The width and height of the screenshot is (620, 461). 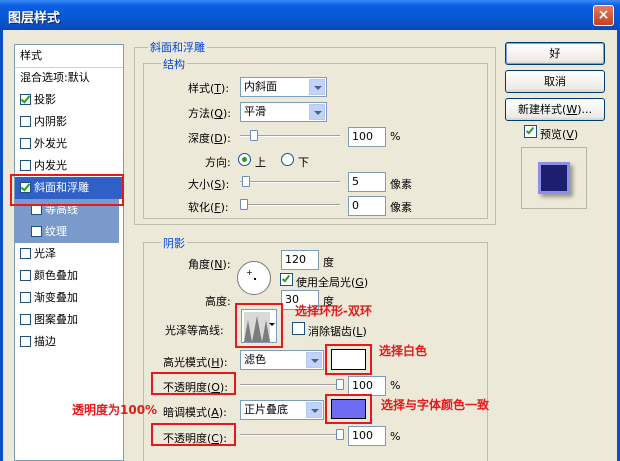 What do you see at coordinates (292, 435) in the screenshot?
I see `shadow-opacity-slider` at bounding box center [292, 435].